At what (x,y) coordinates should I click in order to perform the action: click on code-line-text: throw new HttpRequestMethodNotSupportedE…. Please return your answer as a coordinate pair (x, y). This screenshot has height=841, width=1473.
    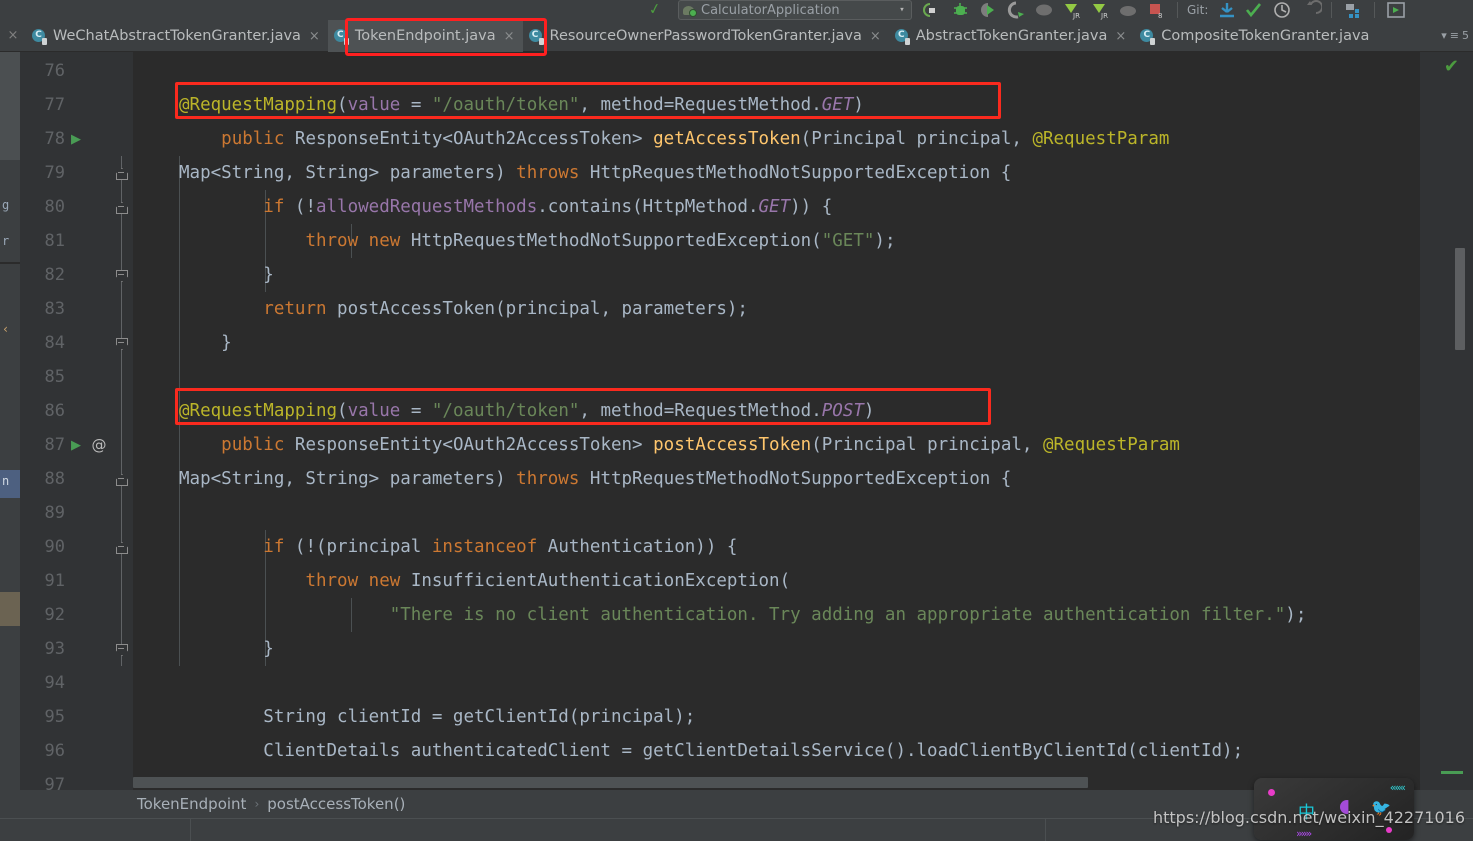
    Looking at the image, I should click on (514, 241).